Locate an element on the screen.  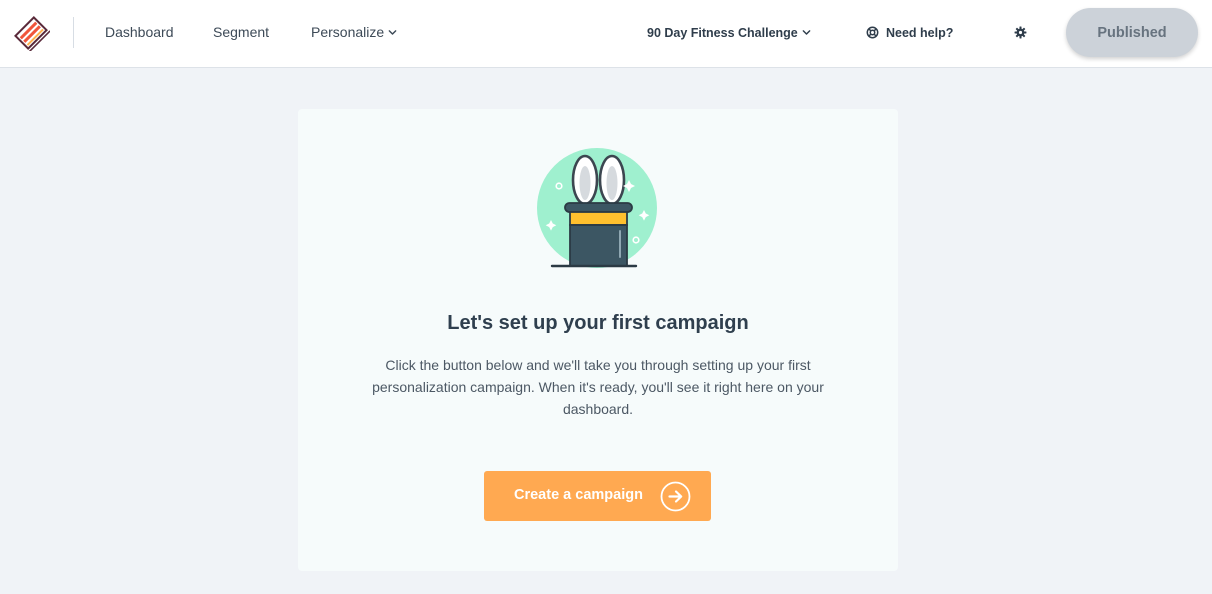
create-campaign-label: Create a campaign is located at coordinates (578, 495).